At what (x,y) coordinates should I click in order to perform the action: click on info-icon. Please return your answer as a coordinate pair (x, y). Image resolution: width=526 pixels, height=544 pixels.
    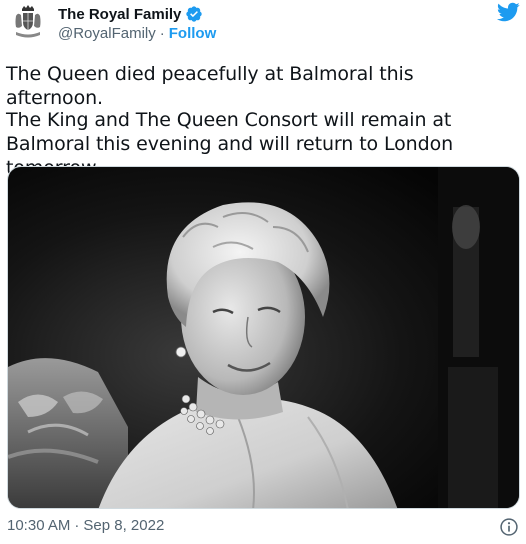
    Looking at the image, I should click on (509, 527).